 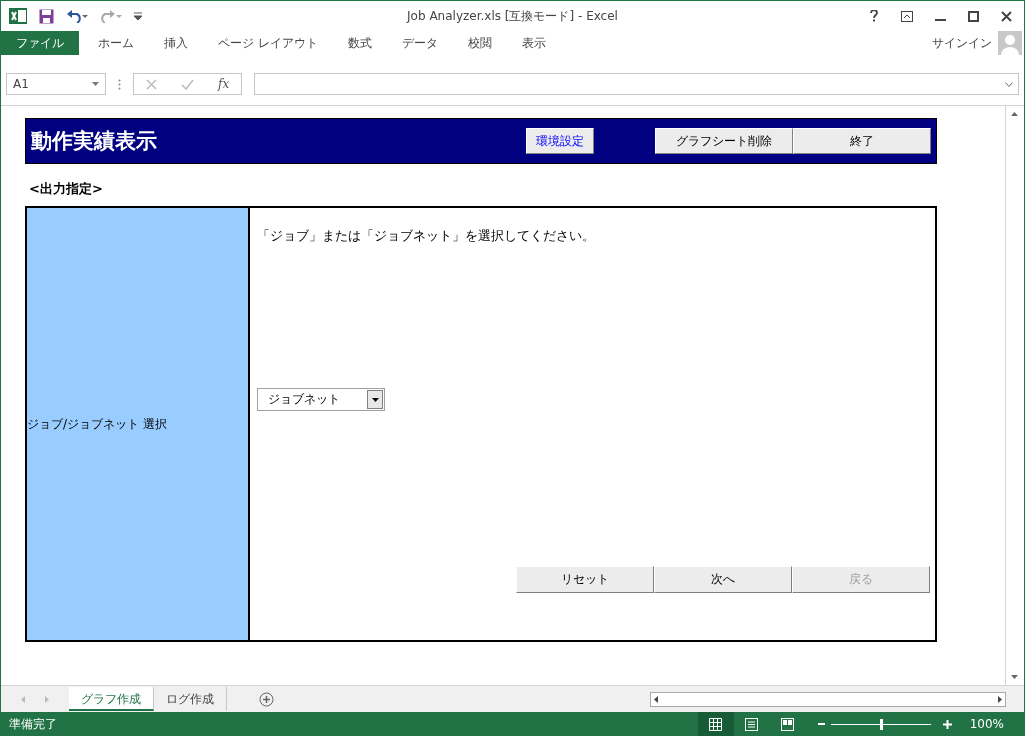 I want to click on sheet-title: 動作実績表示, so click(x=94, y=141).